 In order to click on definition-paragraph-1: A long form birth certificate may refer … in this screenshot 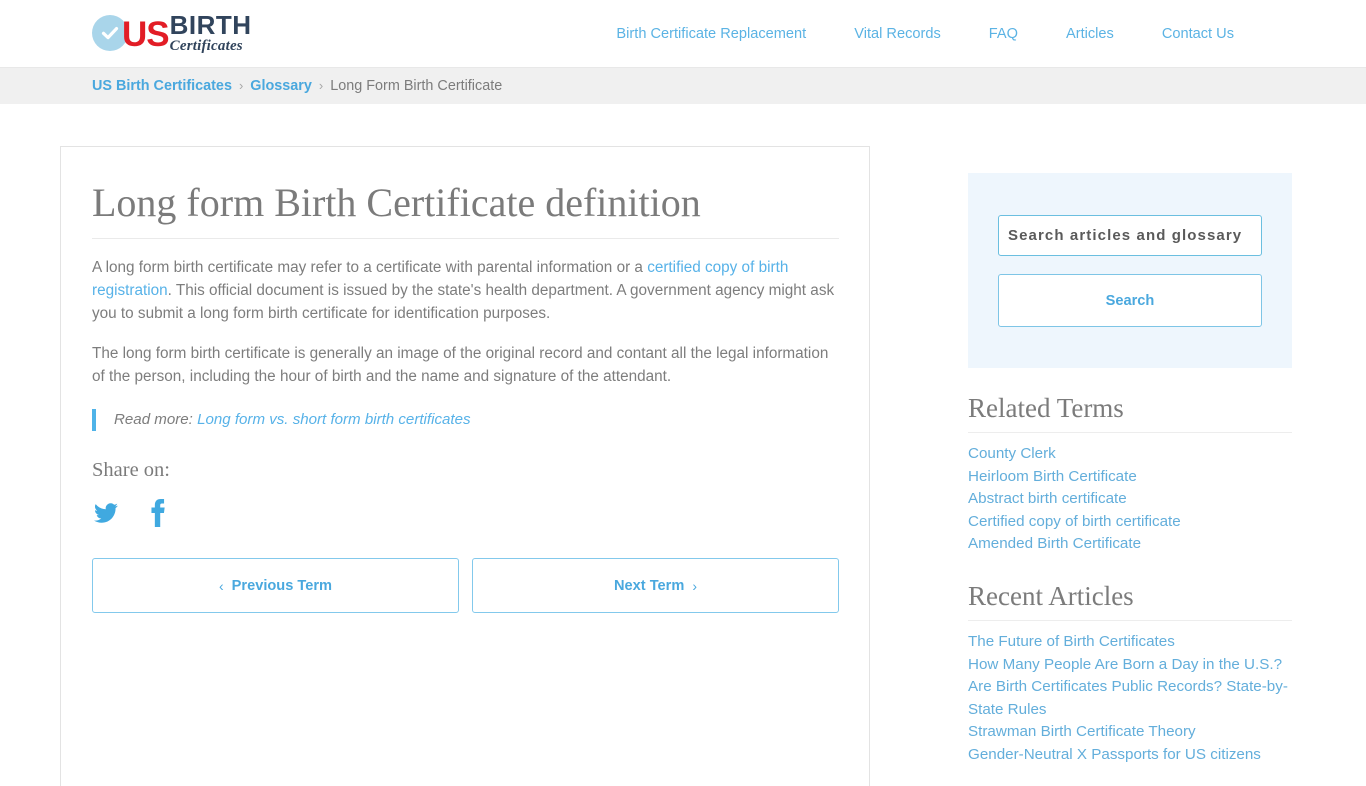, I will do `click(465, 290)`.